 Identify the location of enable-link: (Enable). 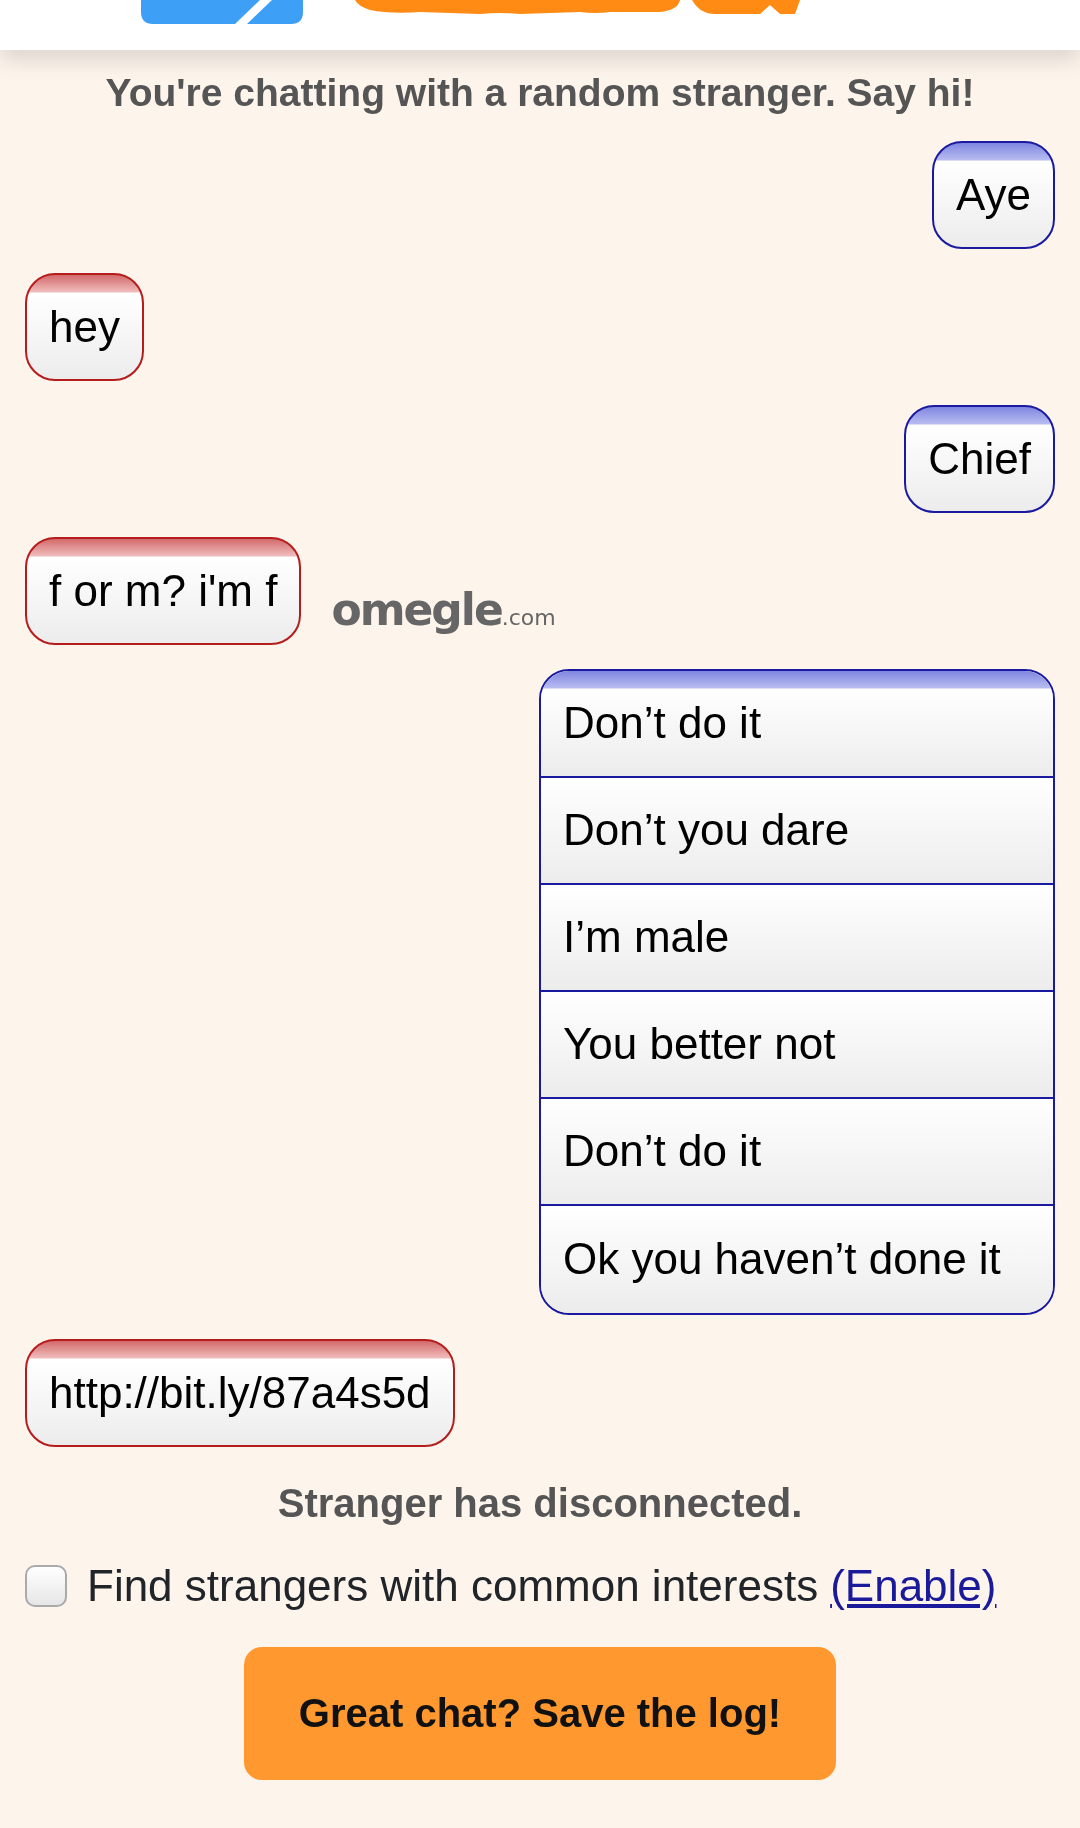
(913, 1585).